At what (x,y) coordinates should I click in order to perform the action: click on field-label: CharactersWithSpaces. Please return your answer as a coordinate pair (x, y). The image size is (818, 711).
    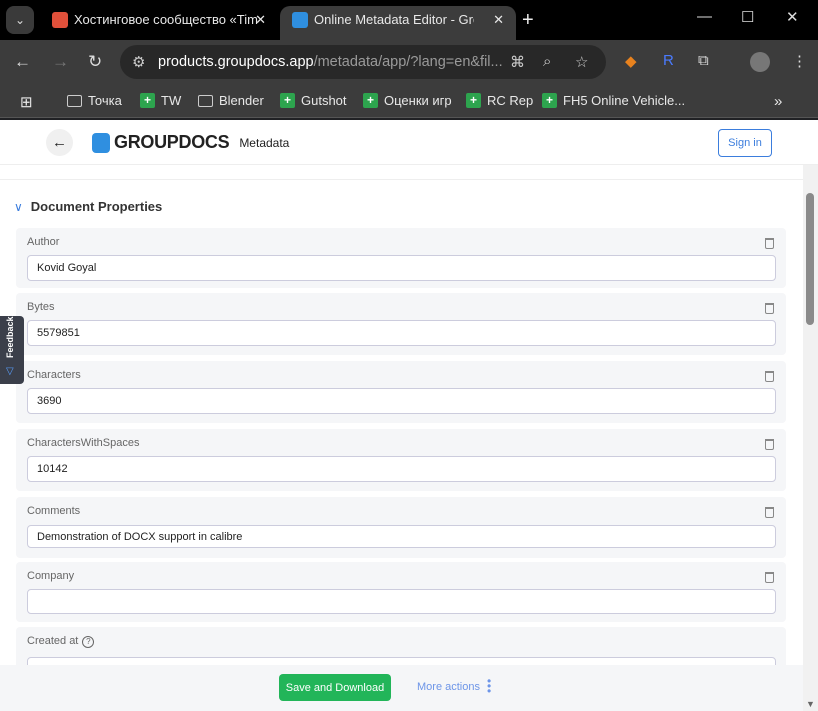
    Looking at the image, I should click on (83, 443).